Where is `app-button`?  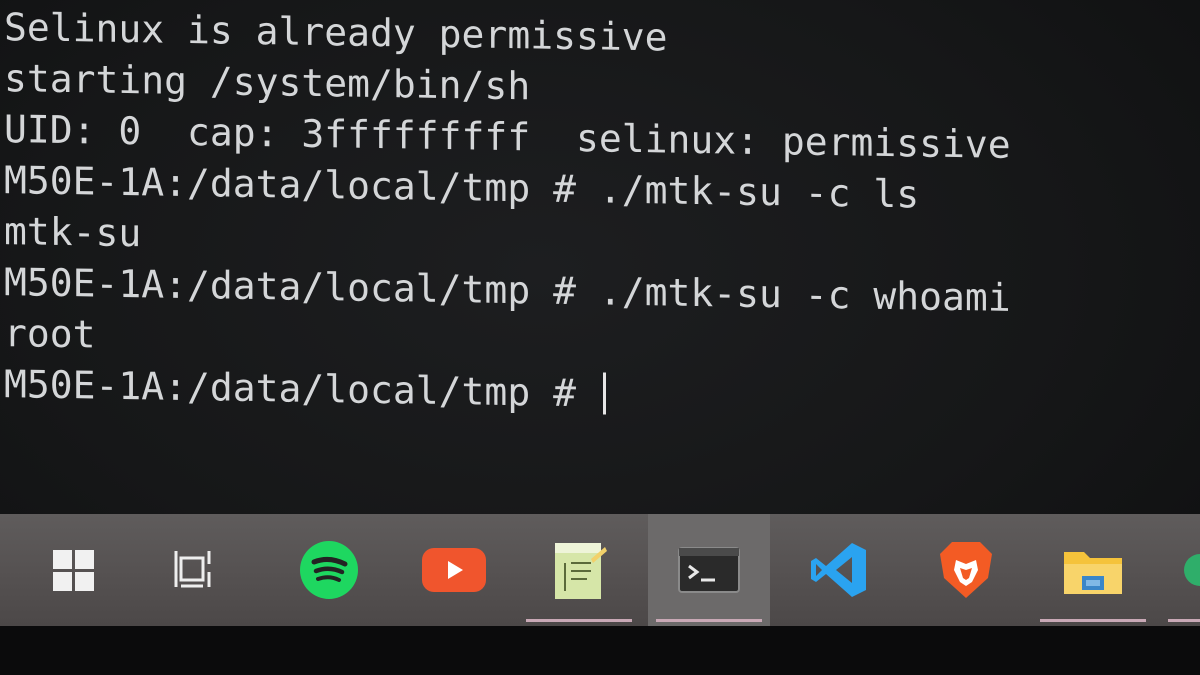
app-button is located at coordinates (1182, 570).